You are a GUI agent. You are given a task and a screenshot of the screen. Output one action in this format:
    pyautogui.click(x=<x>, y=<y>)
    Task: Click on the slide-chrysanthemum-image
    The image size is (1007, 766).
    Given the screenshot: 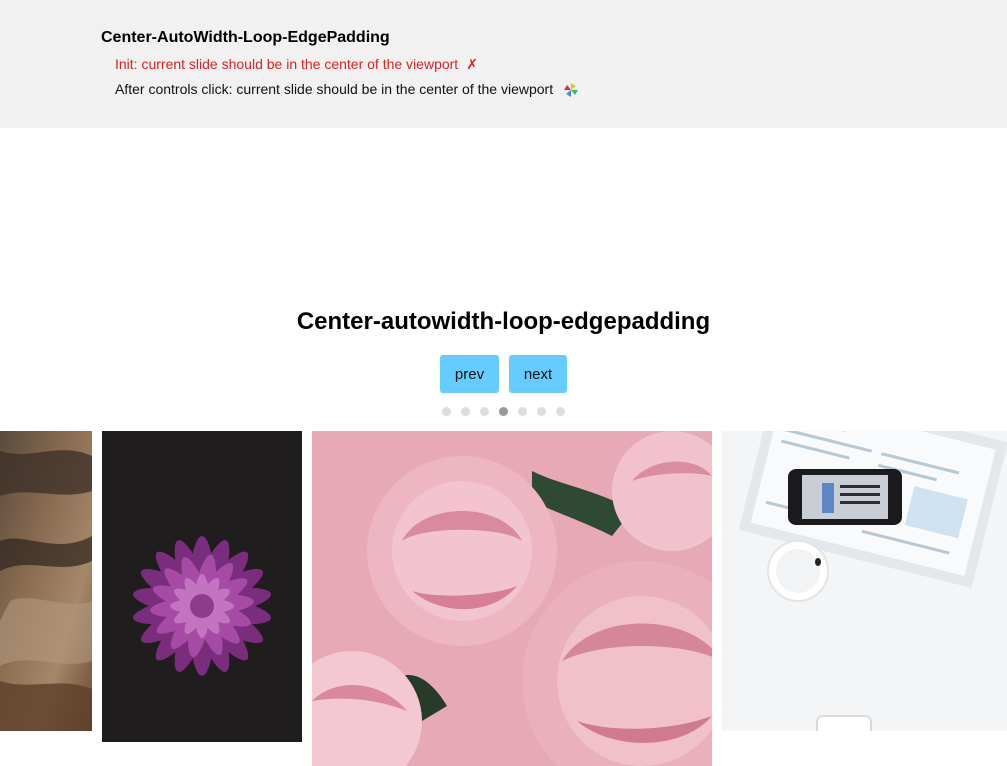 What is the action you would take?
    pyautogui.click(x=202, y=586)
    